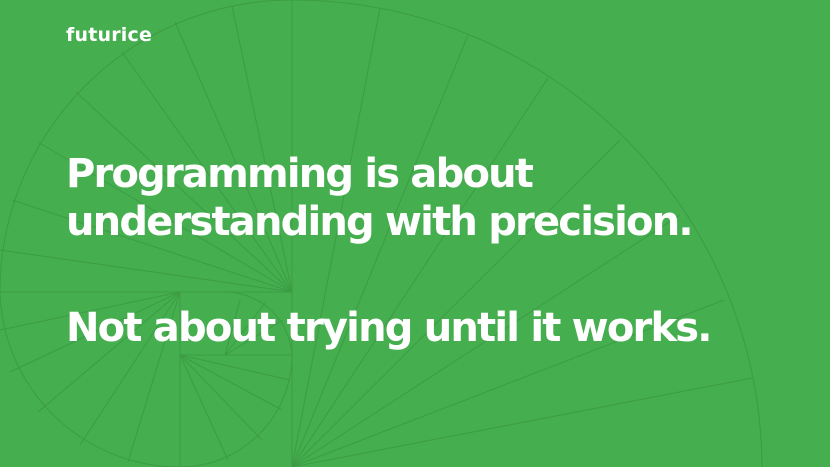 The height and width of the screenshot is (467, 830). What do you see at coordinates (109, 35) in the screenshot?
I see `futurice-logo: futurice` at bounding box center [109, 35].